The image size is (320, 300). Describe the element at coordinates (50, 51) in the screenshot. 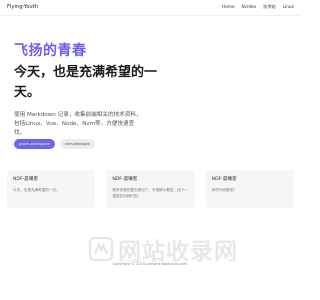

I see `hero-title: 飞扬的青春` at that location.